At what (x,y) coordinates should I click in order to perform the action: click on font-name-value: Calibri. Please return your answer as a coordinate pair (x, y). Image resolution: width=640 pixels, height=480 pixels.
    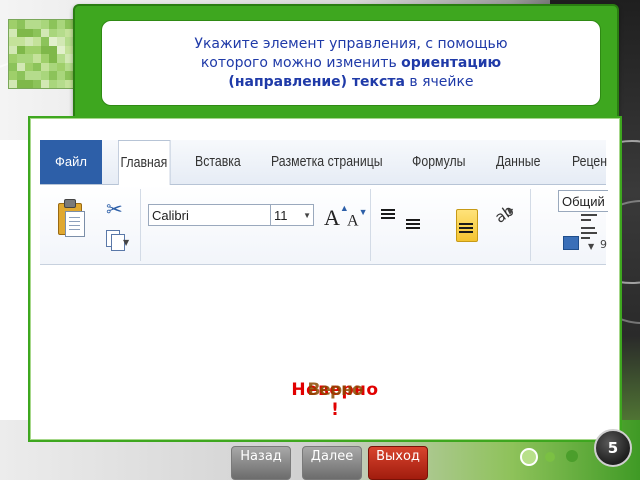
    Looking at the image, I should click on (170, 215).